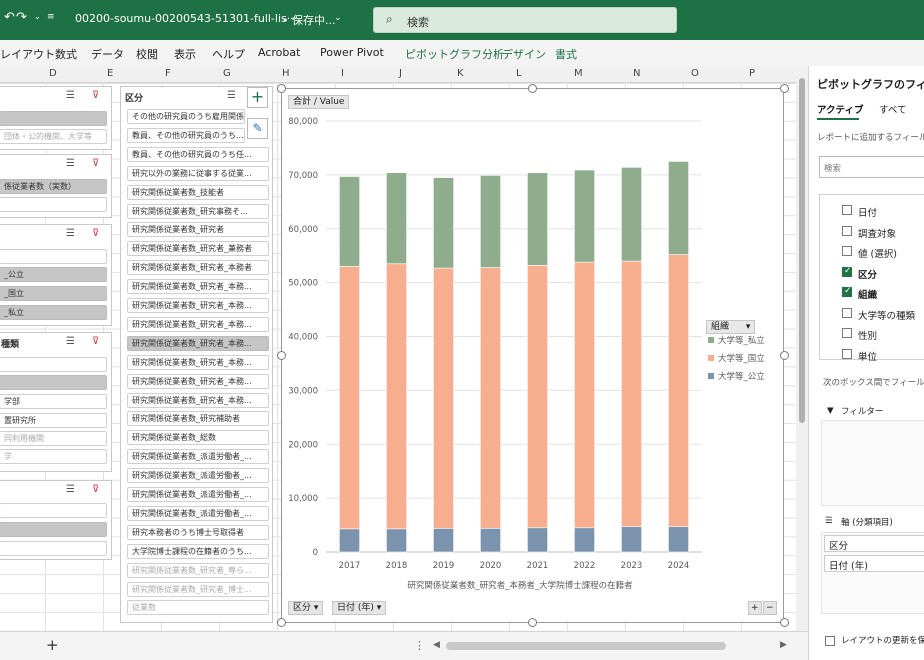 This screenshot has width=924, height=660. Describe the element at coordinates (306, 608) in the screenshot. I see `axis-field-button-kubun: 区分 ▾` at that location.